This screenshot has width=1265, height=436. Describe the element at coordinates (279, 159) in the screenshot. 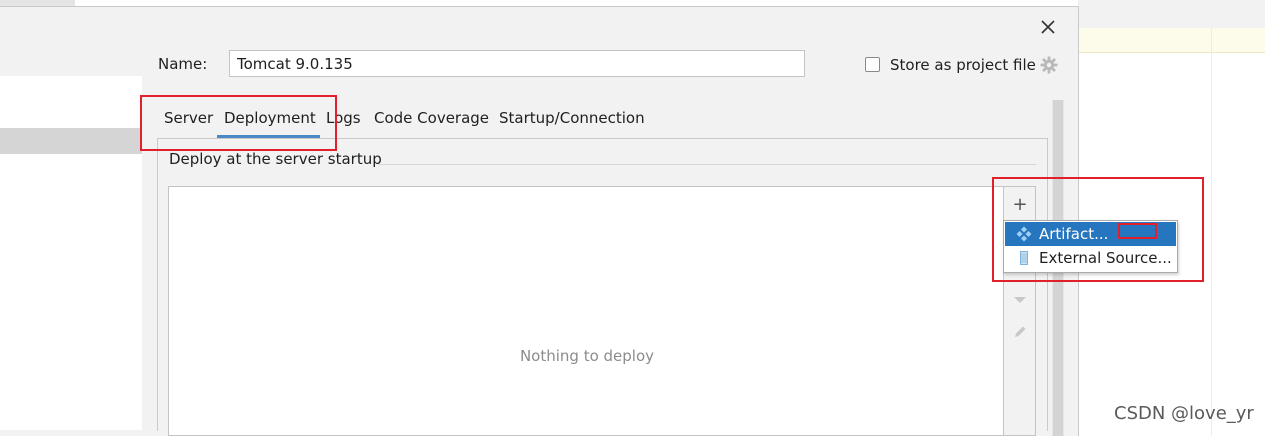

I see `section-title: Deploy at the server startup` at that location.